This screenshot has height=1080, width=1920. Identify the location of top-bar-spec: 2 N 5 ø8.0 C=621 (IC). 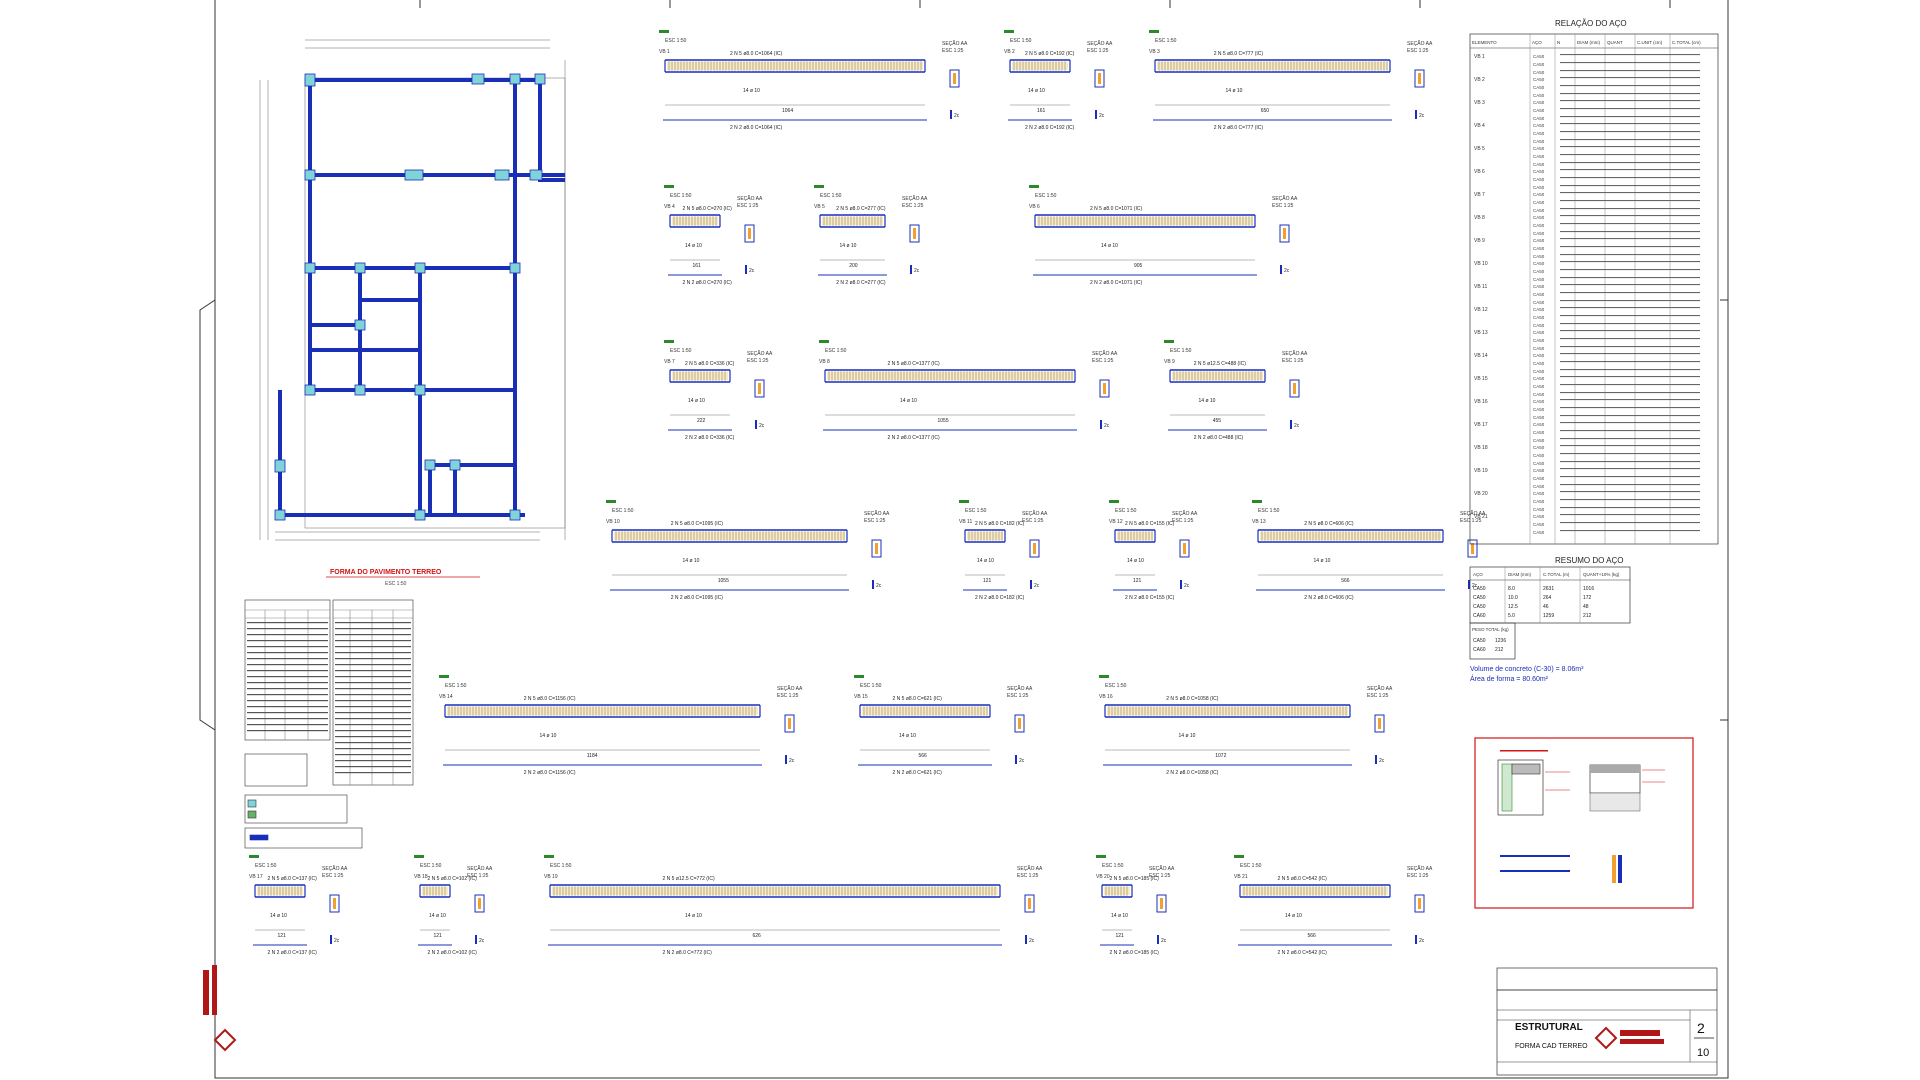
(918, 699).